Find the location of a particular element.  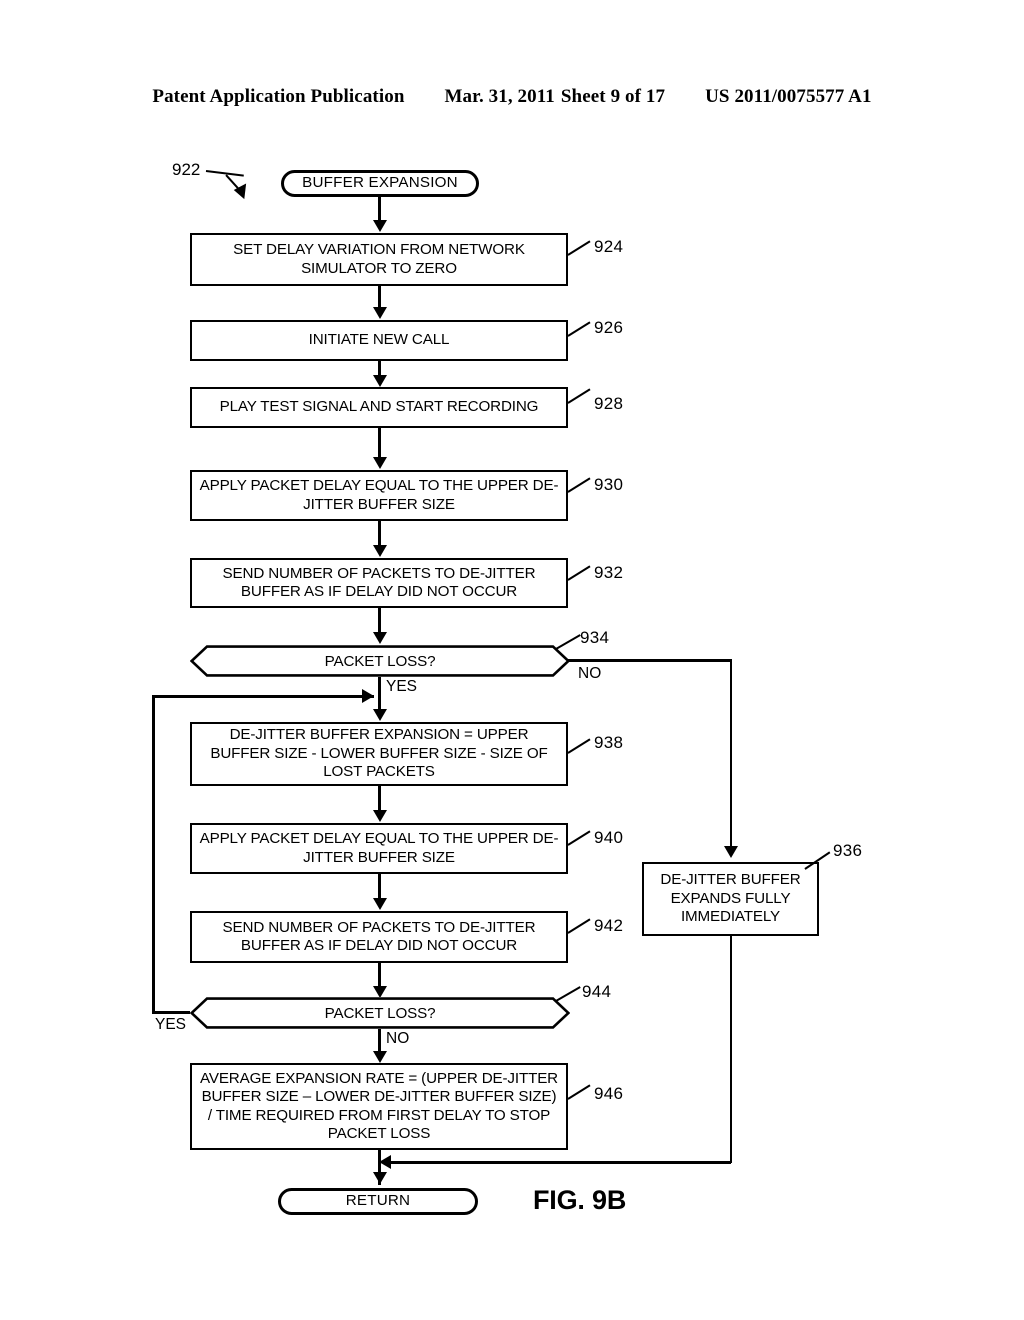

branch-label-944-no: NO is located at coordinates (398, 1038).